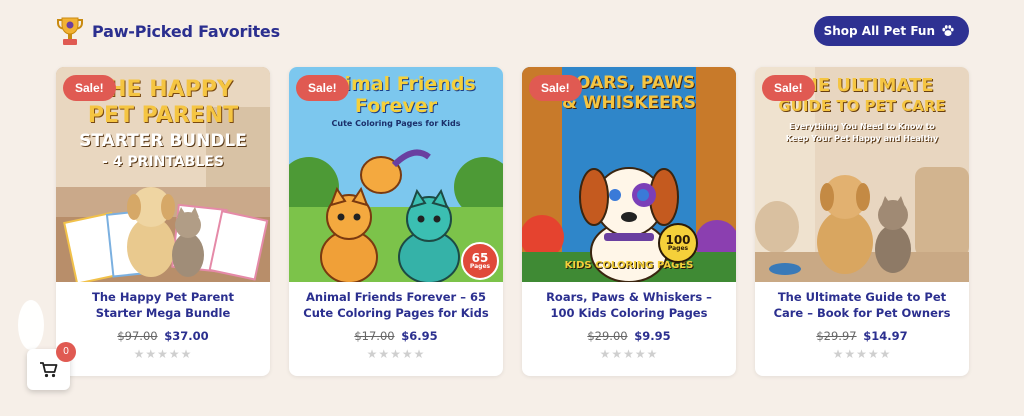 The image size is (1024, 416). I want to click on cover-title-line: - 4 PRINTABLES, so click(163, 162).